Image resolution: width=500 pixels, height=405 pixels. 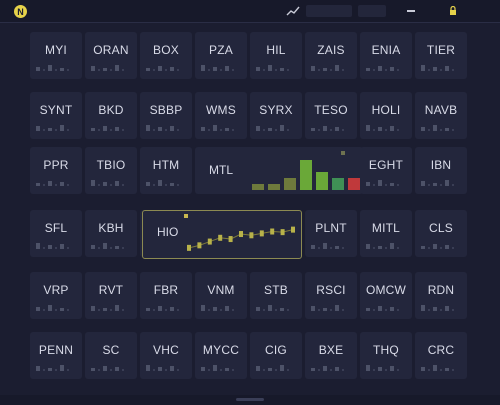 What do you see at coordinates (166, 50) in the screenshot?
I see `ticker-symbol: BOX` at bounding box center [166, 50].